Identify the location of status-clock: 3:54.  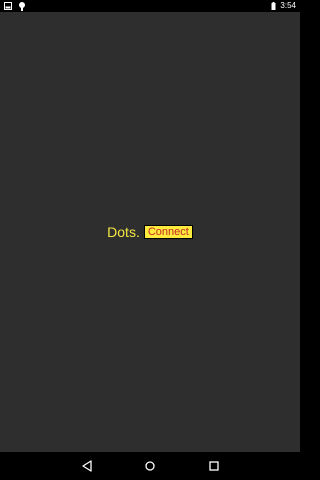
(288, 5).